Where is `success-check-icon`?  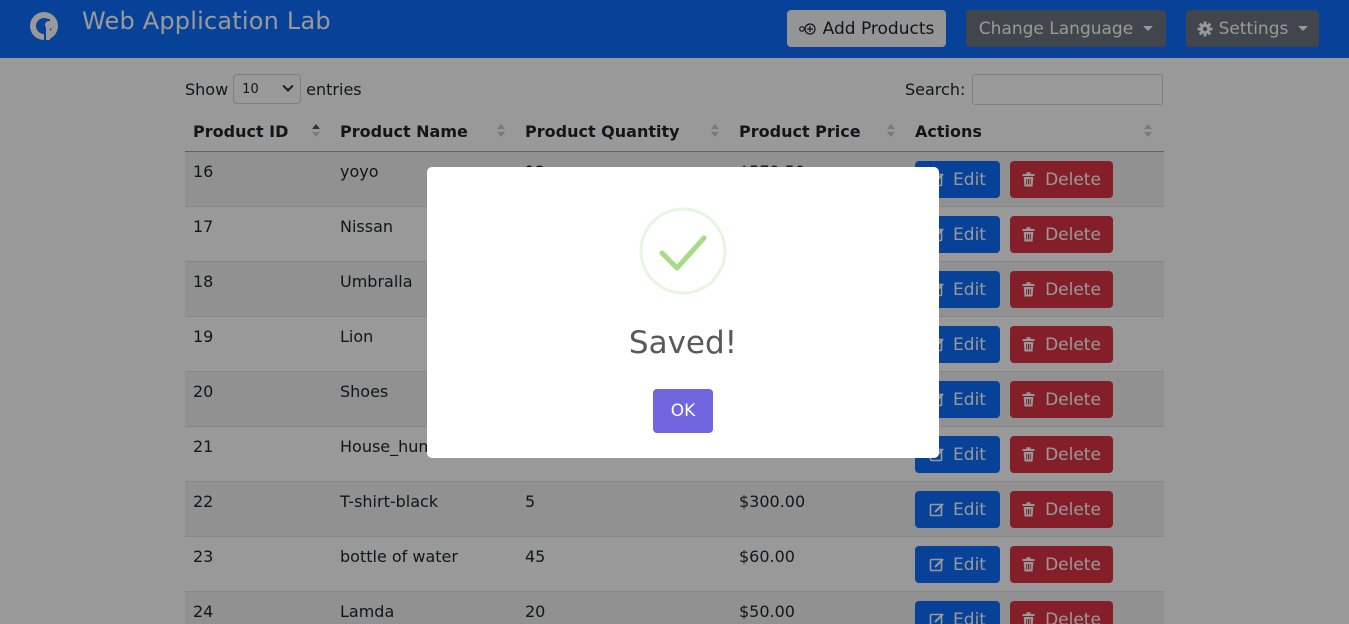
success-check-icon is located at coordinates (683, 251).